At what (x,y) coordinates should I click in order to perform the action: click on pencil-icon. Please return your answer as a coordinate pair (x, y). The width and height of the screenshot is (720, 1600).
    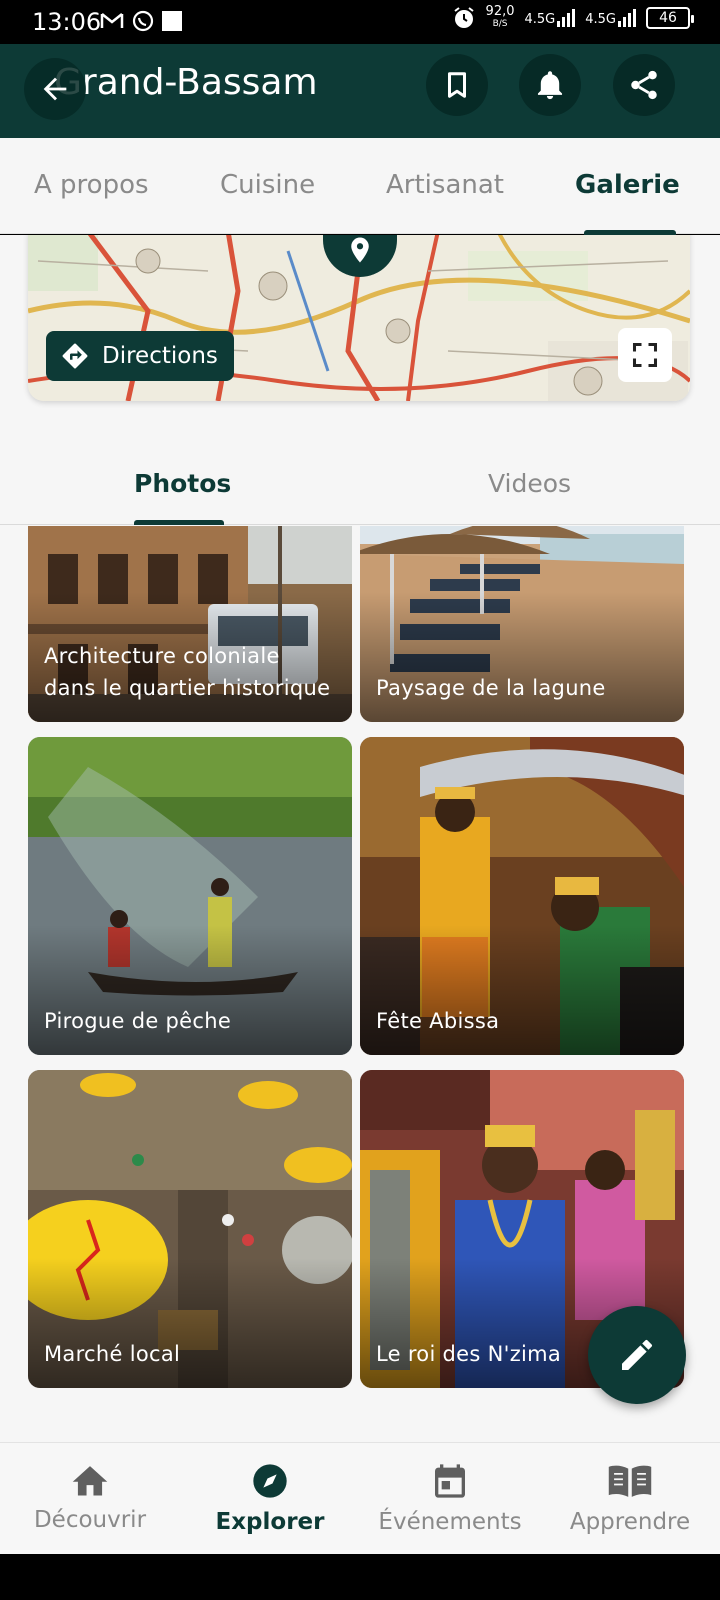
    Looking at the image, I should click on (637, 1354).